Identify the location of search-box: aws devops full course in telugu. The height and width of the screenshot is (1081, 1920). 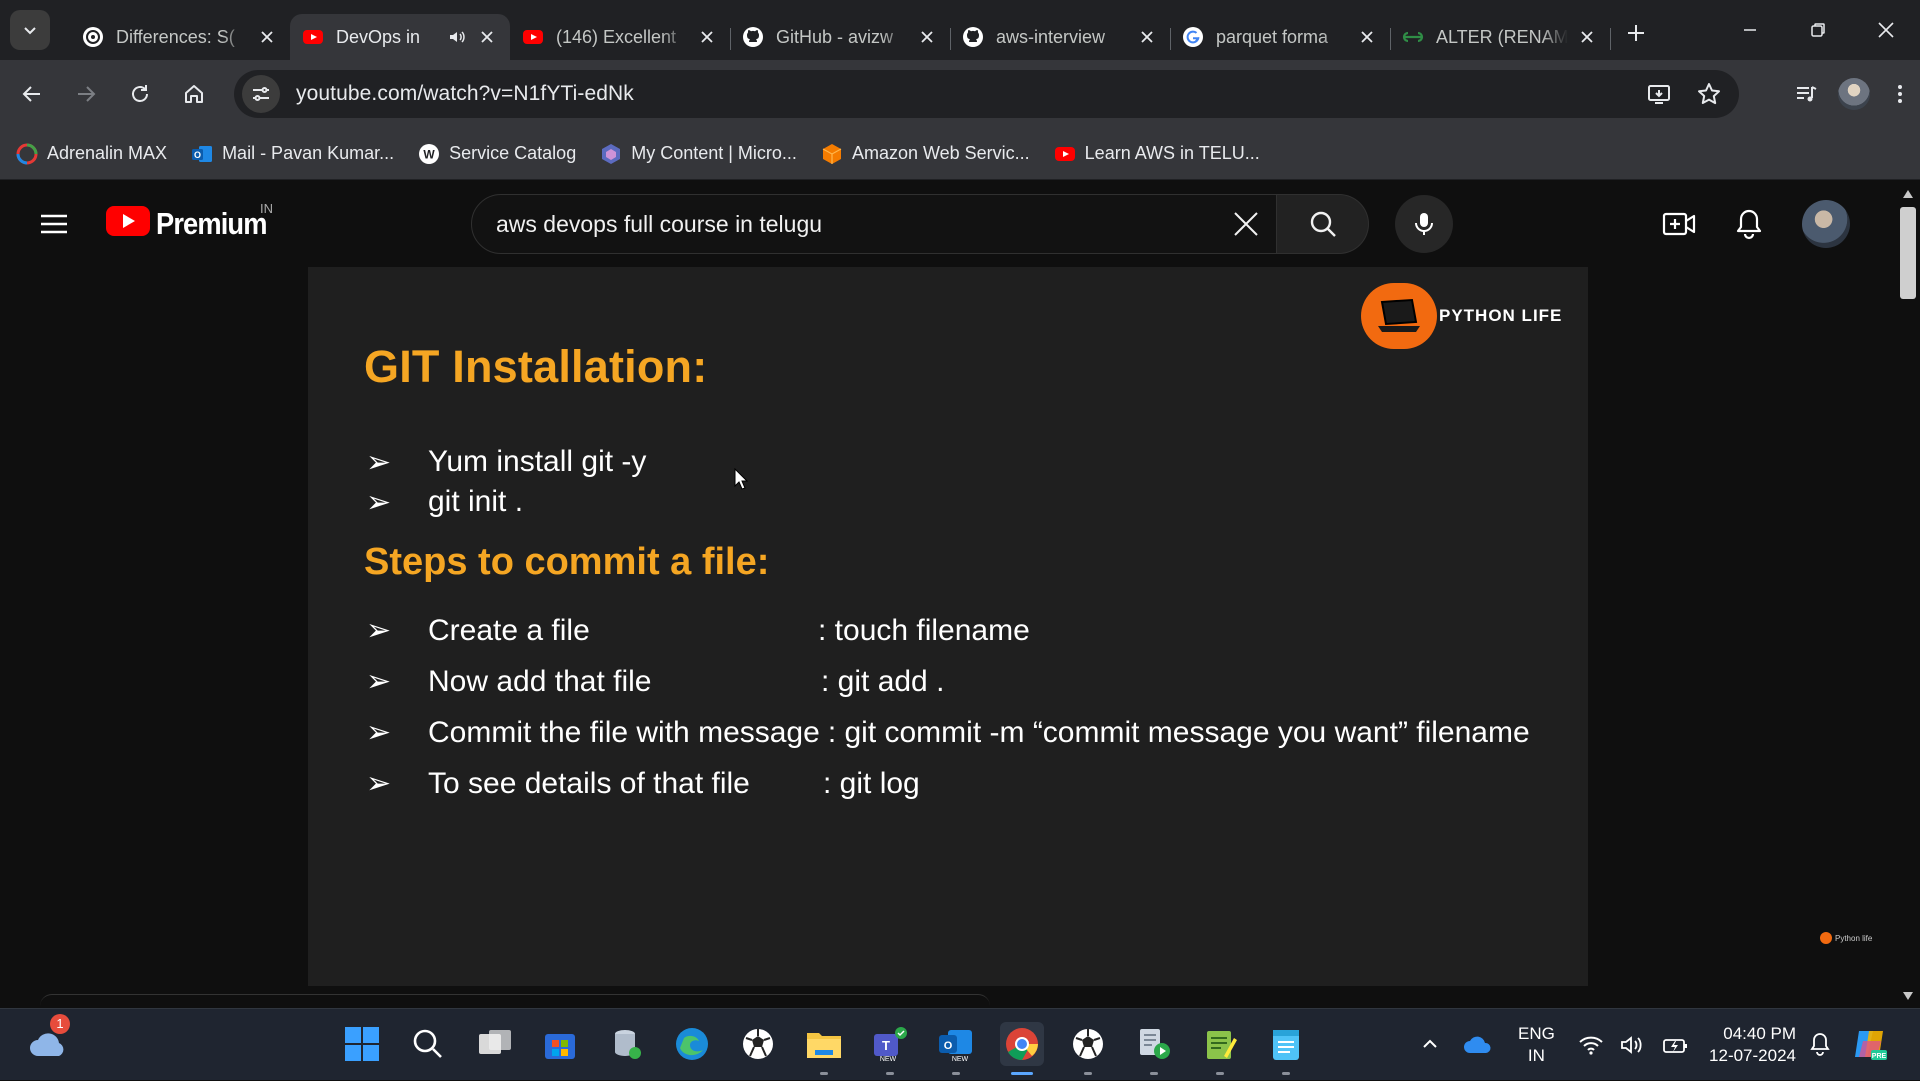
(874, 224).